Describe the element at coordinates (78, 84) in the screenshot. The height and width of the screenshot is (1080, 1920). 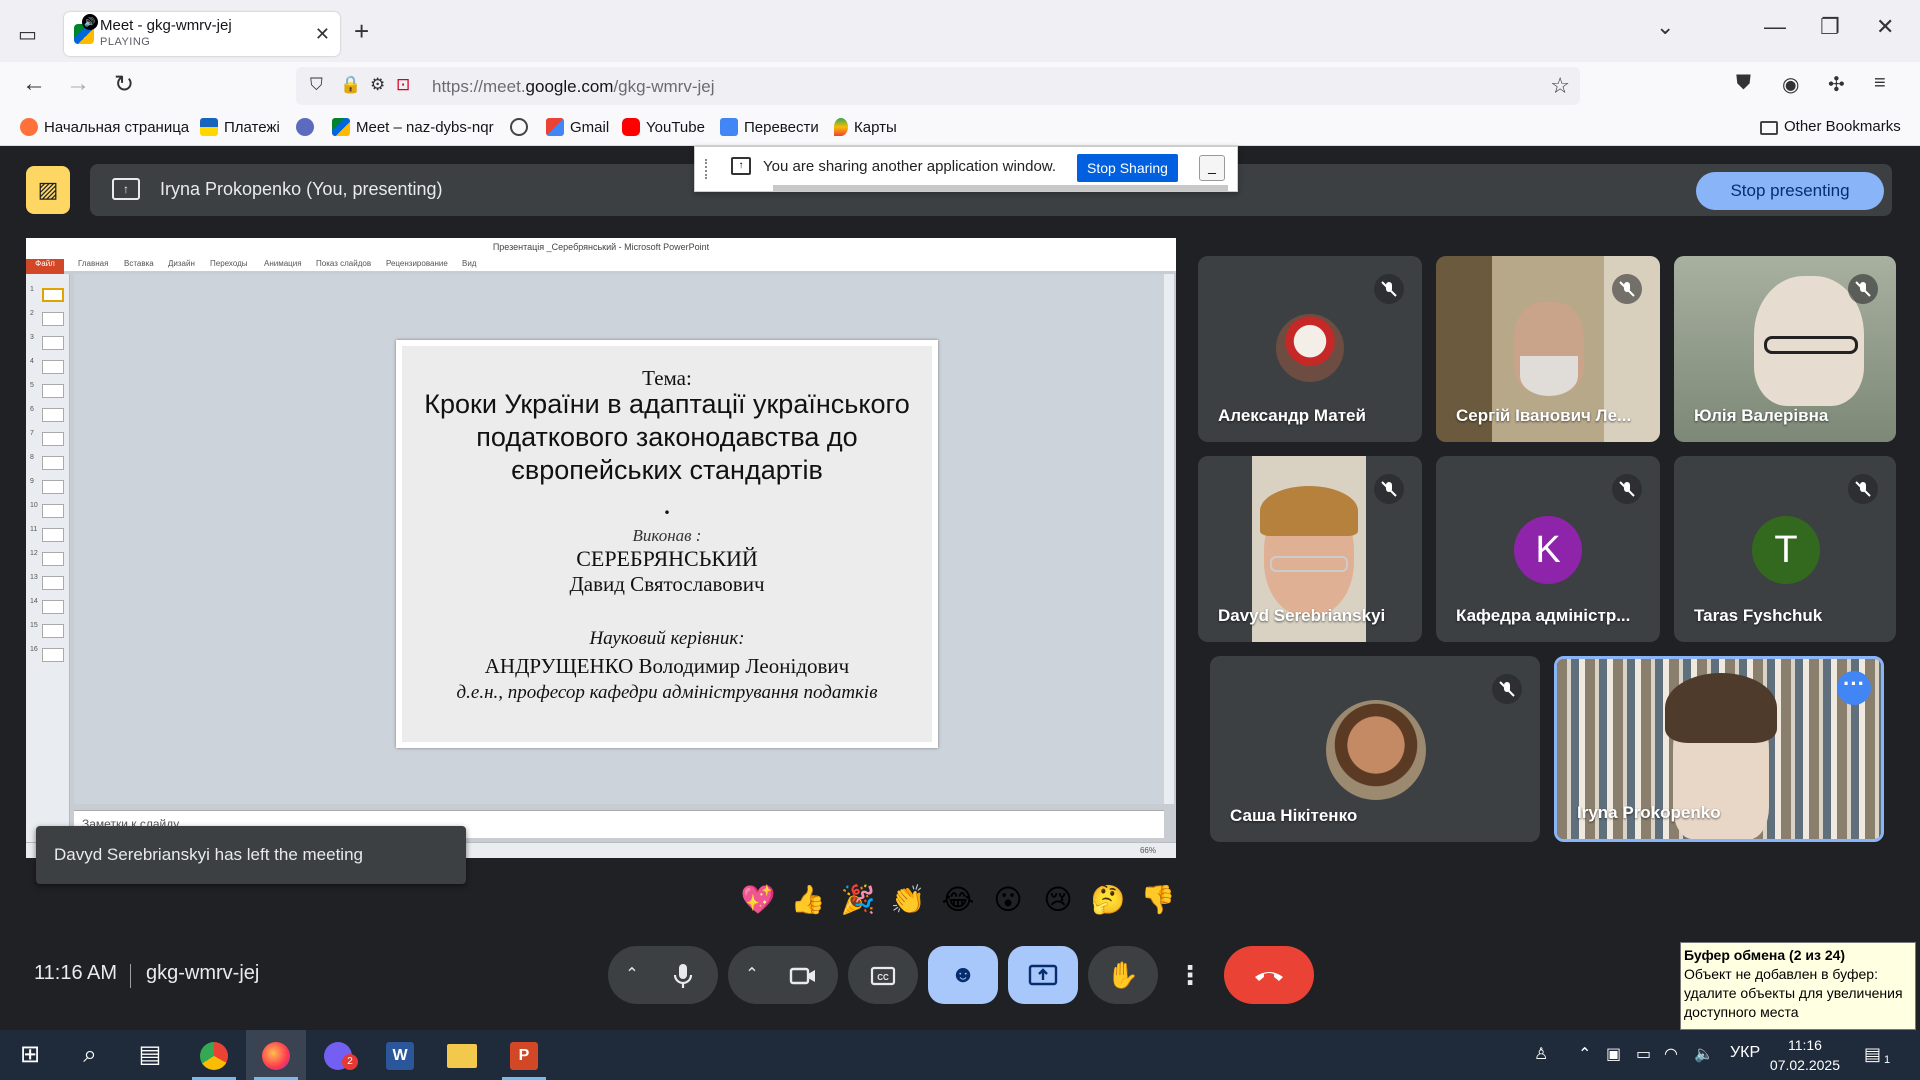
I see `forward-icon: →` at that location.